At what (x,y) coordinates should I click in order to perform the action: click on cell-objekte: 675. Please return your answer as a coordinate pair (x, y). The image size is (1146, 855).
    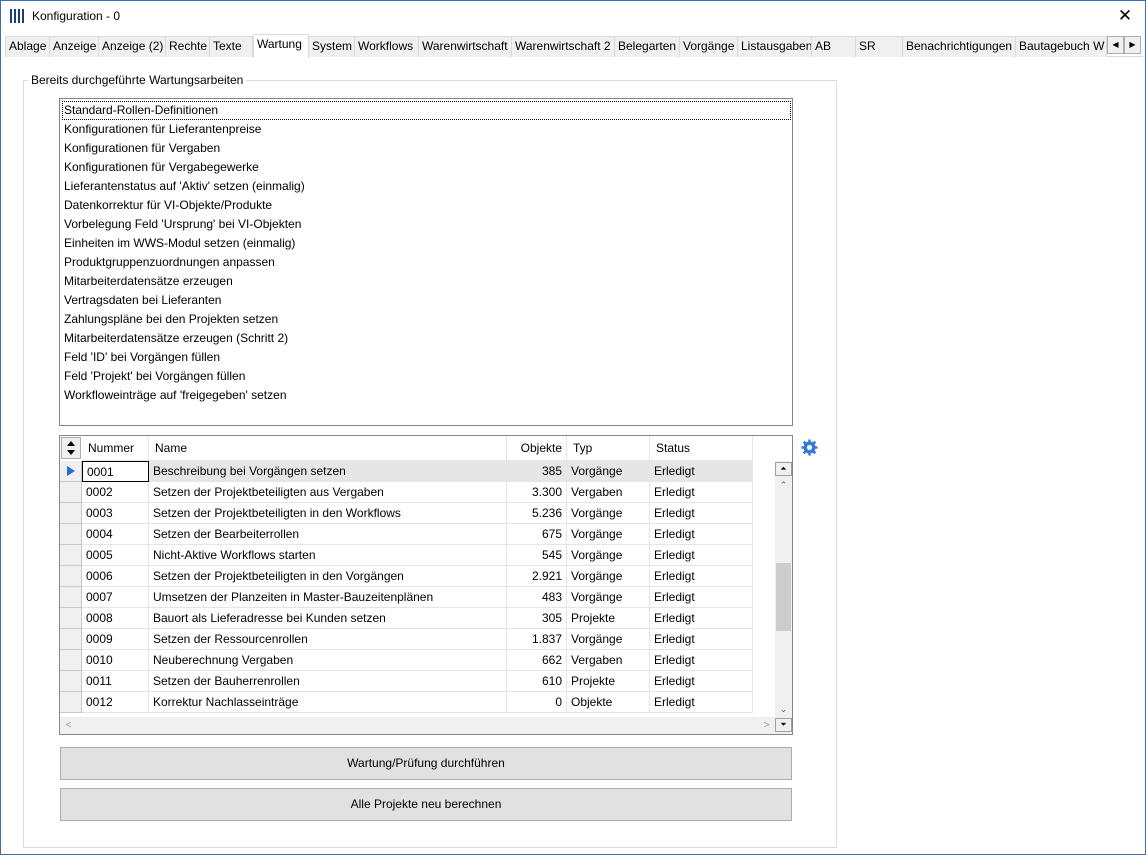
    Looking at the image, I should click on (537, 534).